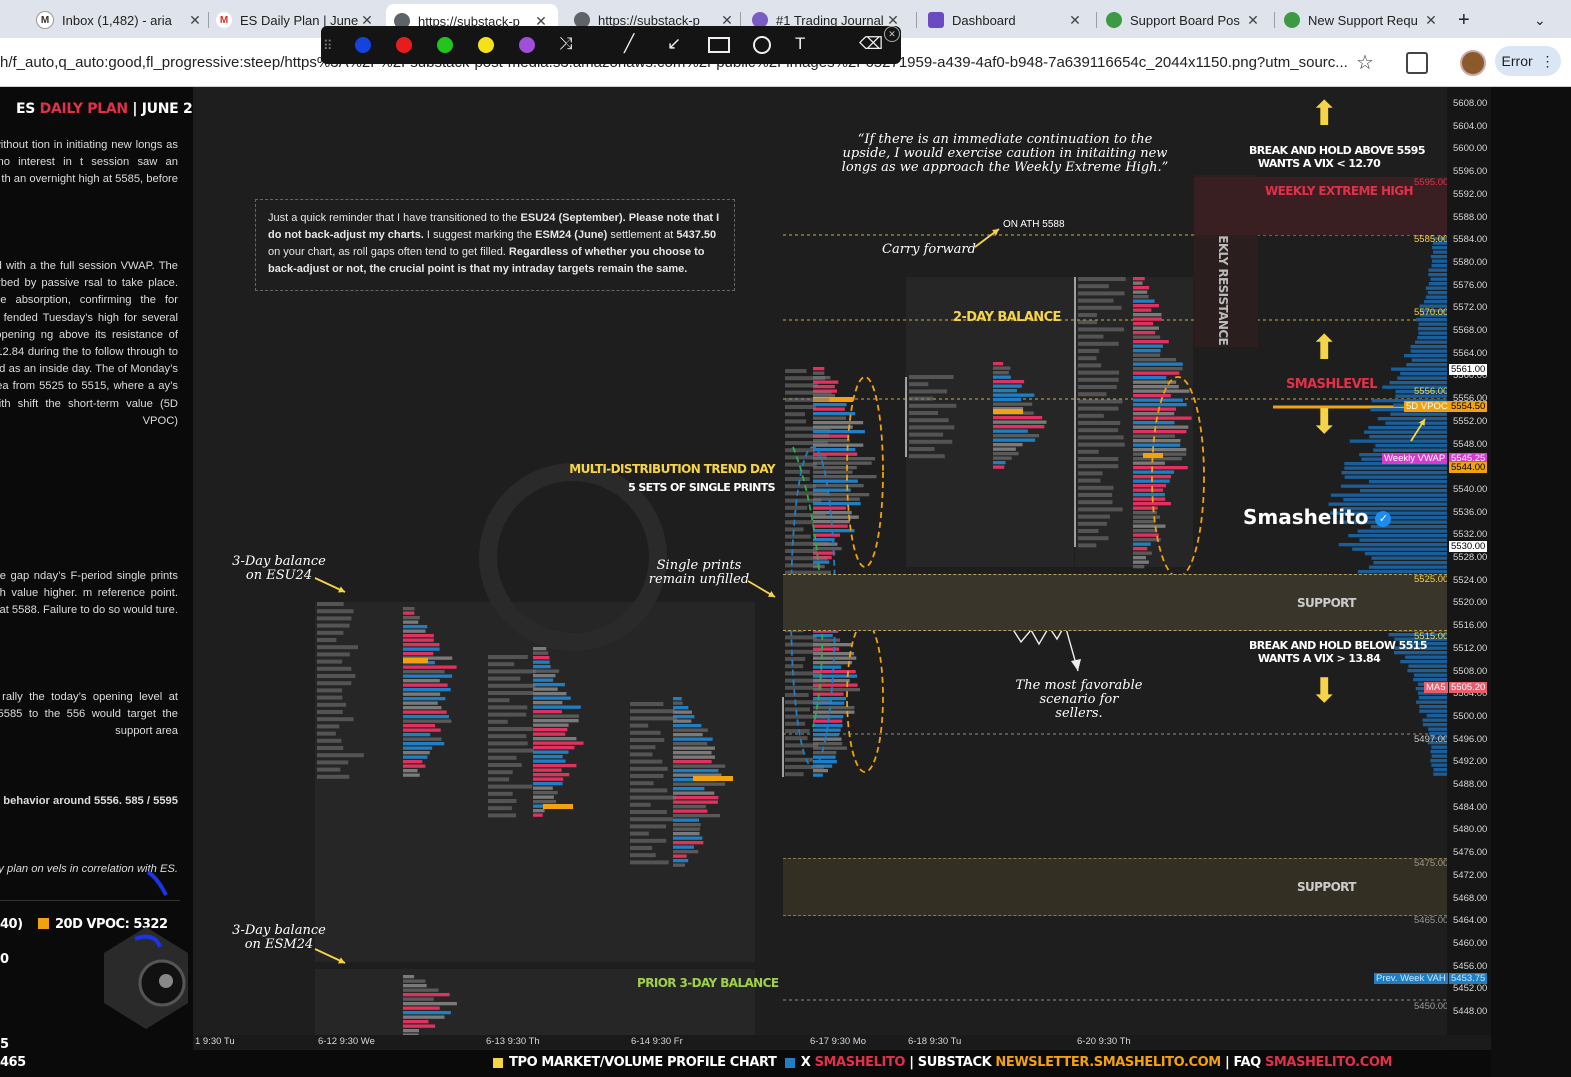 Image resolution: width=1571 pixels, height=1077 pixels. I want to click on price-tick: 5480.00, so click(1470, 830).